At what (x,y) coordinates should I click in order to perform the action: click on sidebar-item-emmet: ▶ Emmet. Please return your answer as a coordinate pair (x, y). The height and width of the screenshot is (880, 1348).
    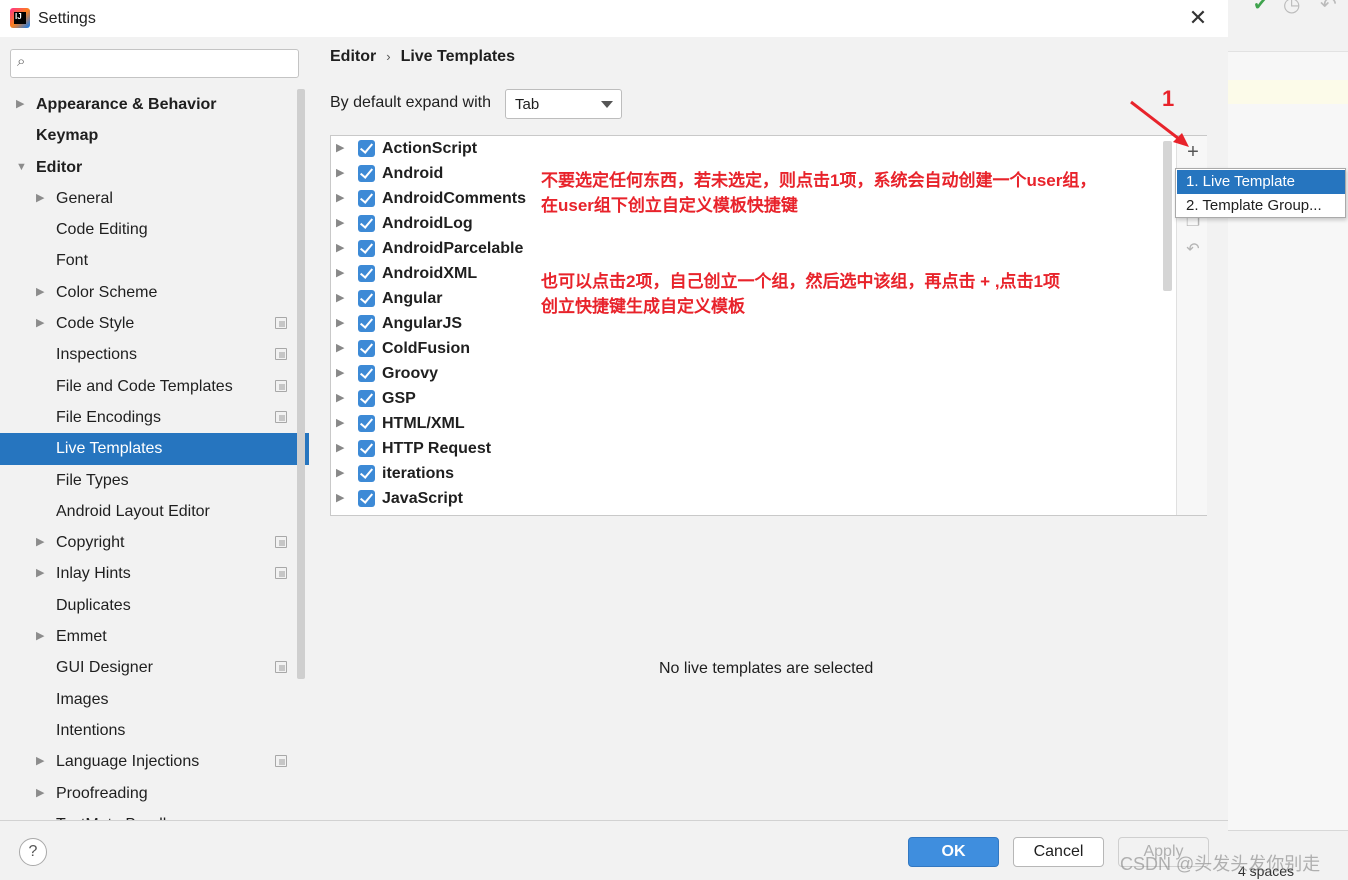
    Looking at the image, I should click on (154, 636).